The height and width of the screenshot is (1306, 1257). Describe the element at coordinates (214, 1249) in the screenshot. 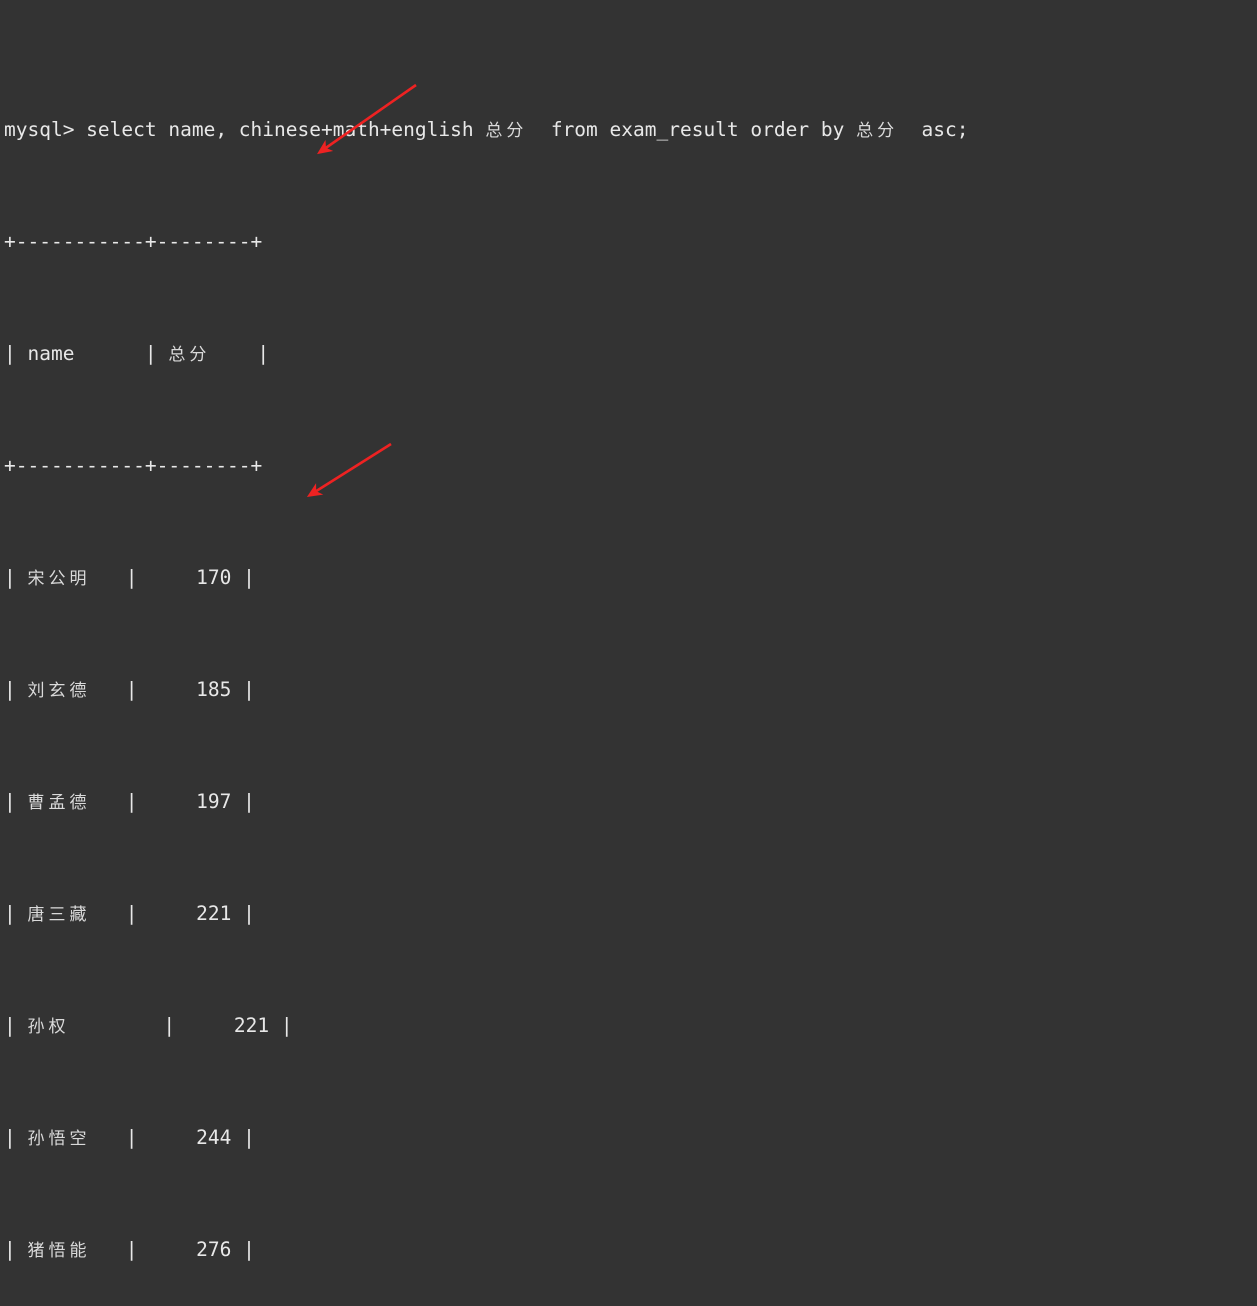

I see `cell-total: 276` at that location.